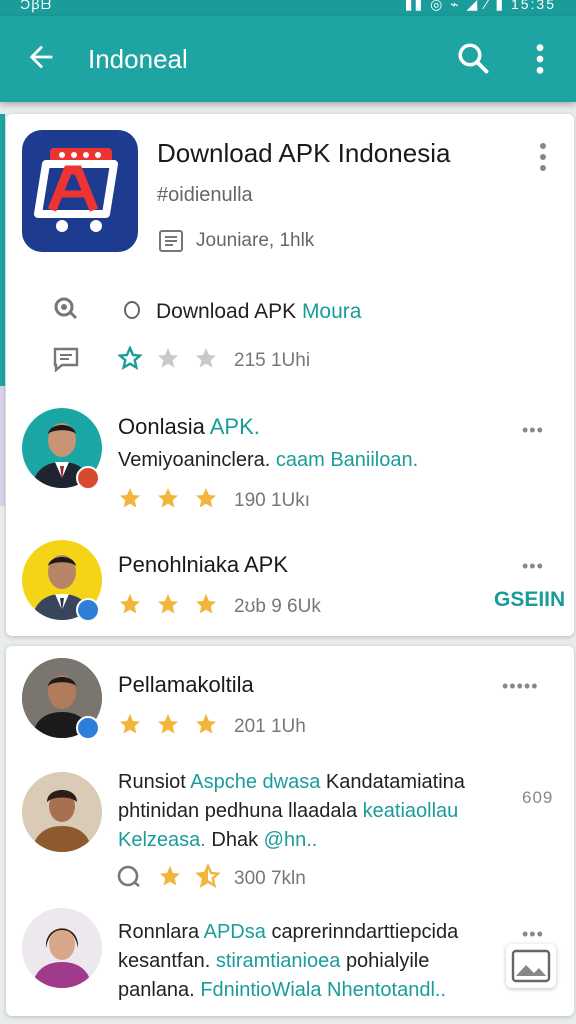  I want to click on review-line-1-a: Ronnlara, so click(159, 932).